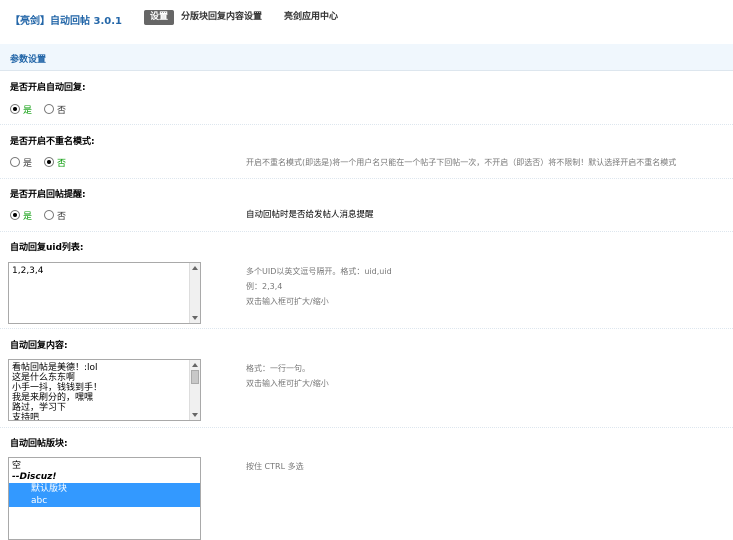 This screenshot has width=733, height=540. What do you see at coordinates (47, 248) in the screenshot?
I see `uid-list-label: 自动回复uid列表:` at bounding box center [47, 248].